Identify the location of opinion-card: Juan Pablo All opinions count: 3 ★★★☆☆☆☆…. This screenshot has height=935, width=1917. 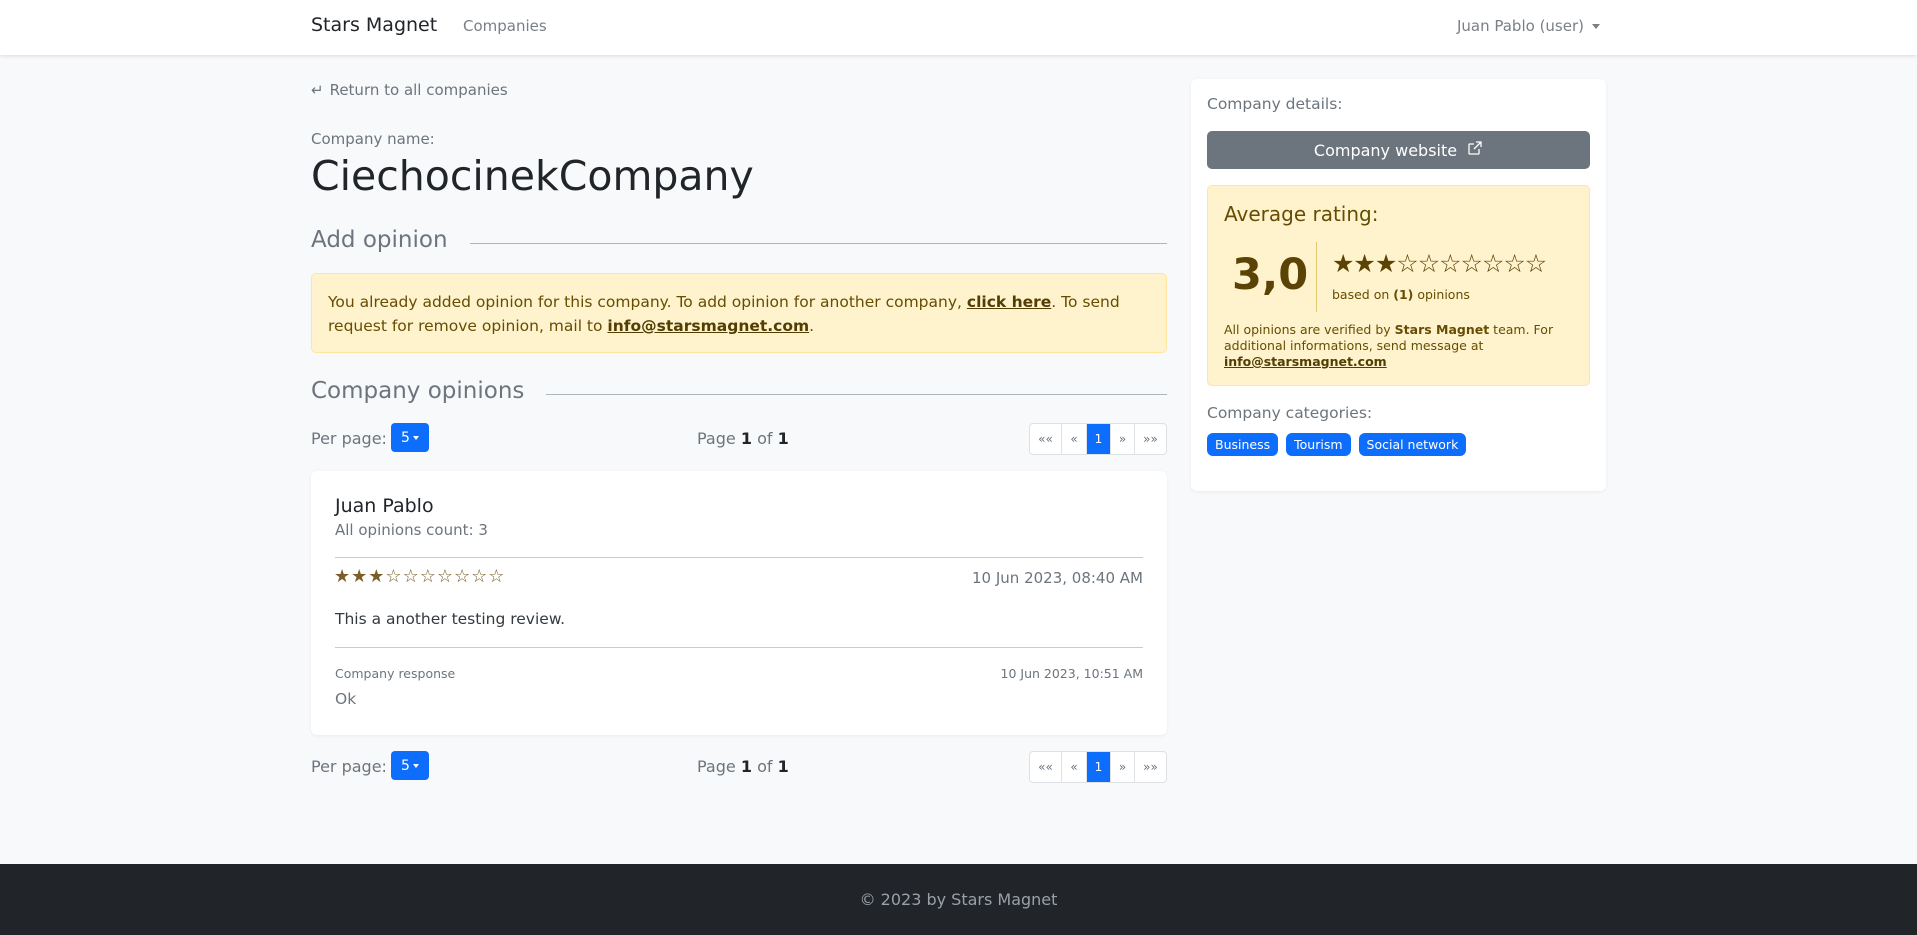
(739, 603).